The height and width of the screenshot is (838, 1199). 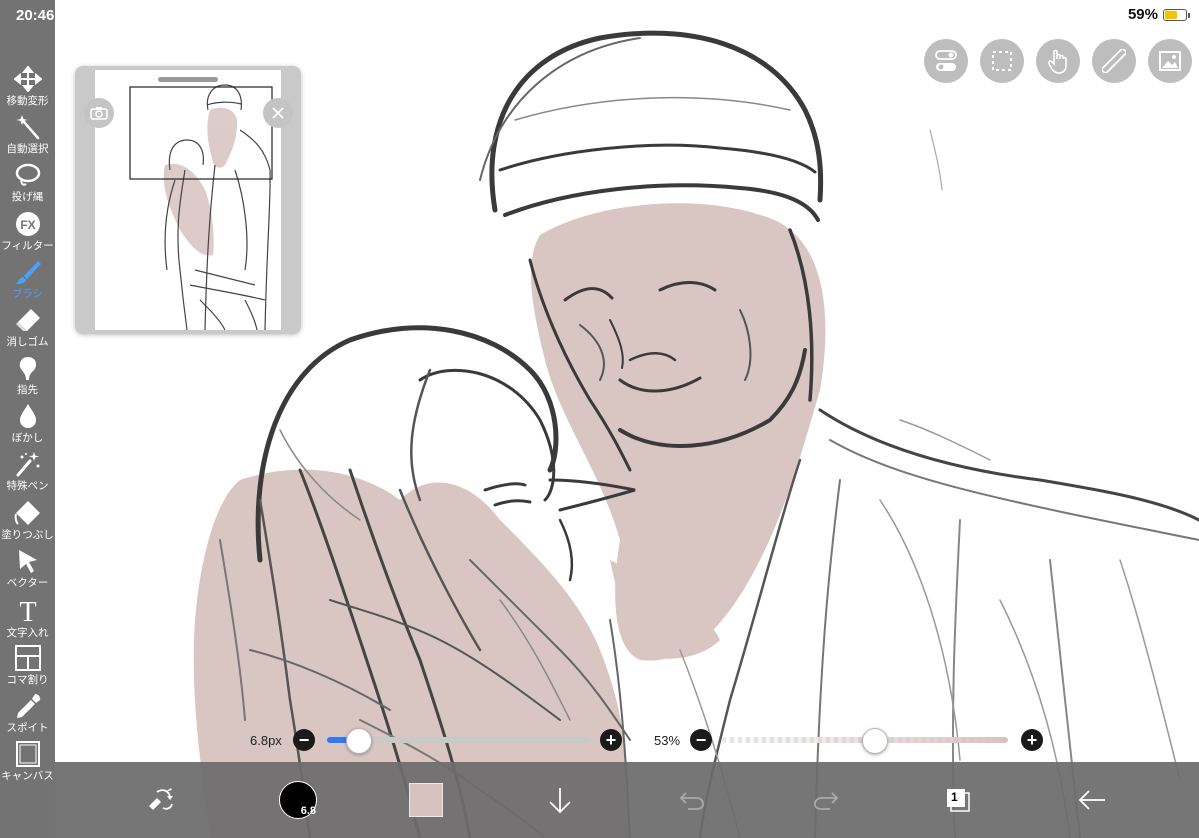 I want to click on tool-brush: ブラシ, so click(x=27, y=283).